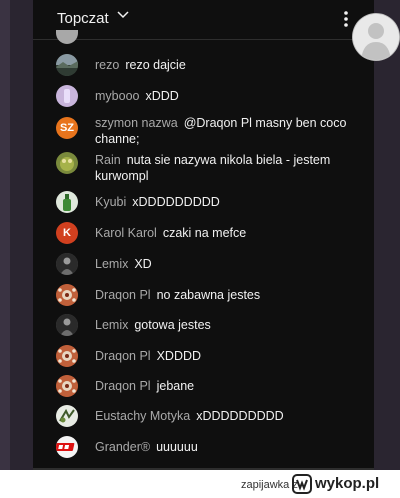 This screenshot has height=498, width=400. Describe the element at coordinates (175, 386) in the screenshot. I see `message-text: jebane` at that location.